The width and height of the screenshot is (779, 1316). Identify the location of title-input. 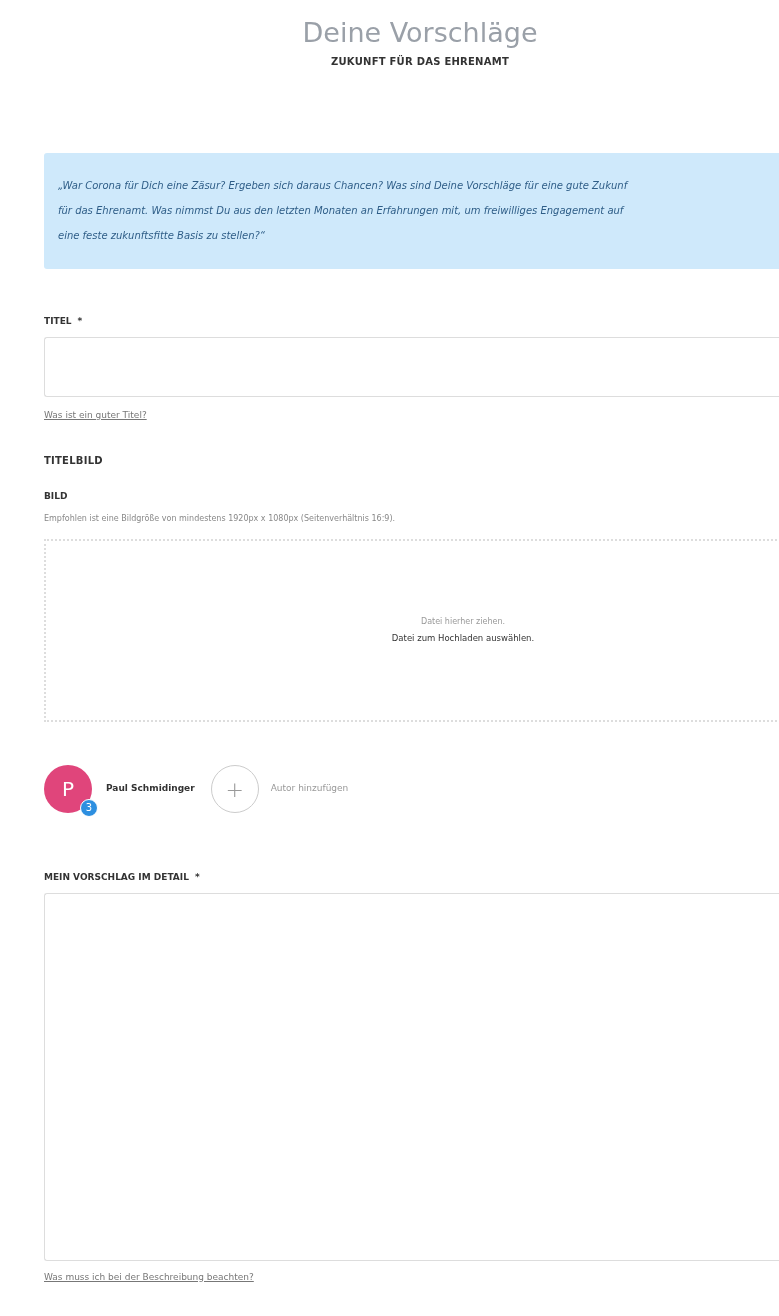
(411, 366).